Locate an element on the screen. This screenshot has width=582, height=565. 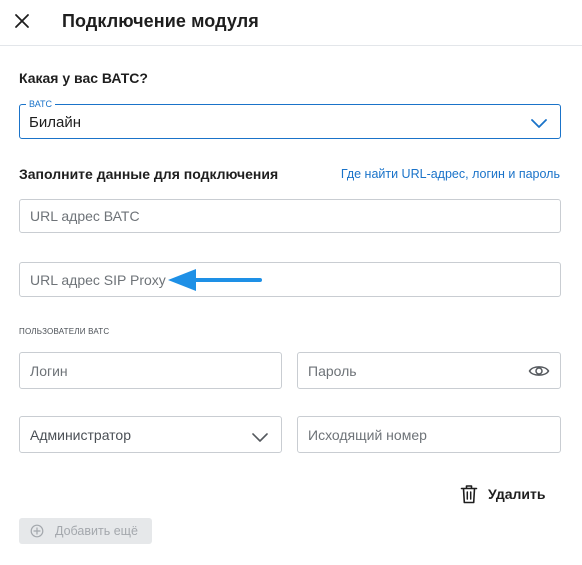
sip-proxy-field is located at coordinates (290, 279).